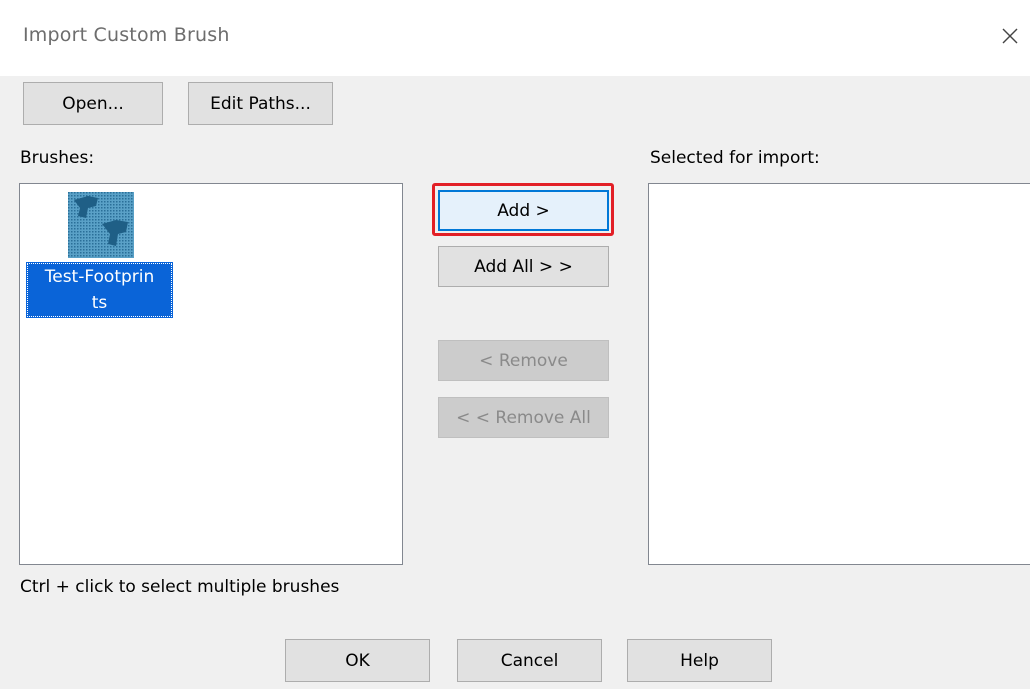 The width and height of the screenshot is (1030, 689). Describe the element at coordinates (126, 35) in the screenshot. I see `dialog-title: Import Custom Brush` at that location.